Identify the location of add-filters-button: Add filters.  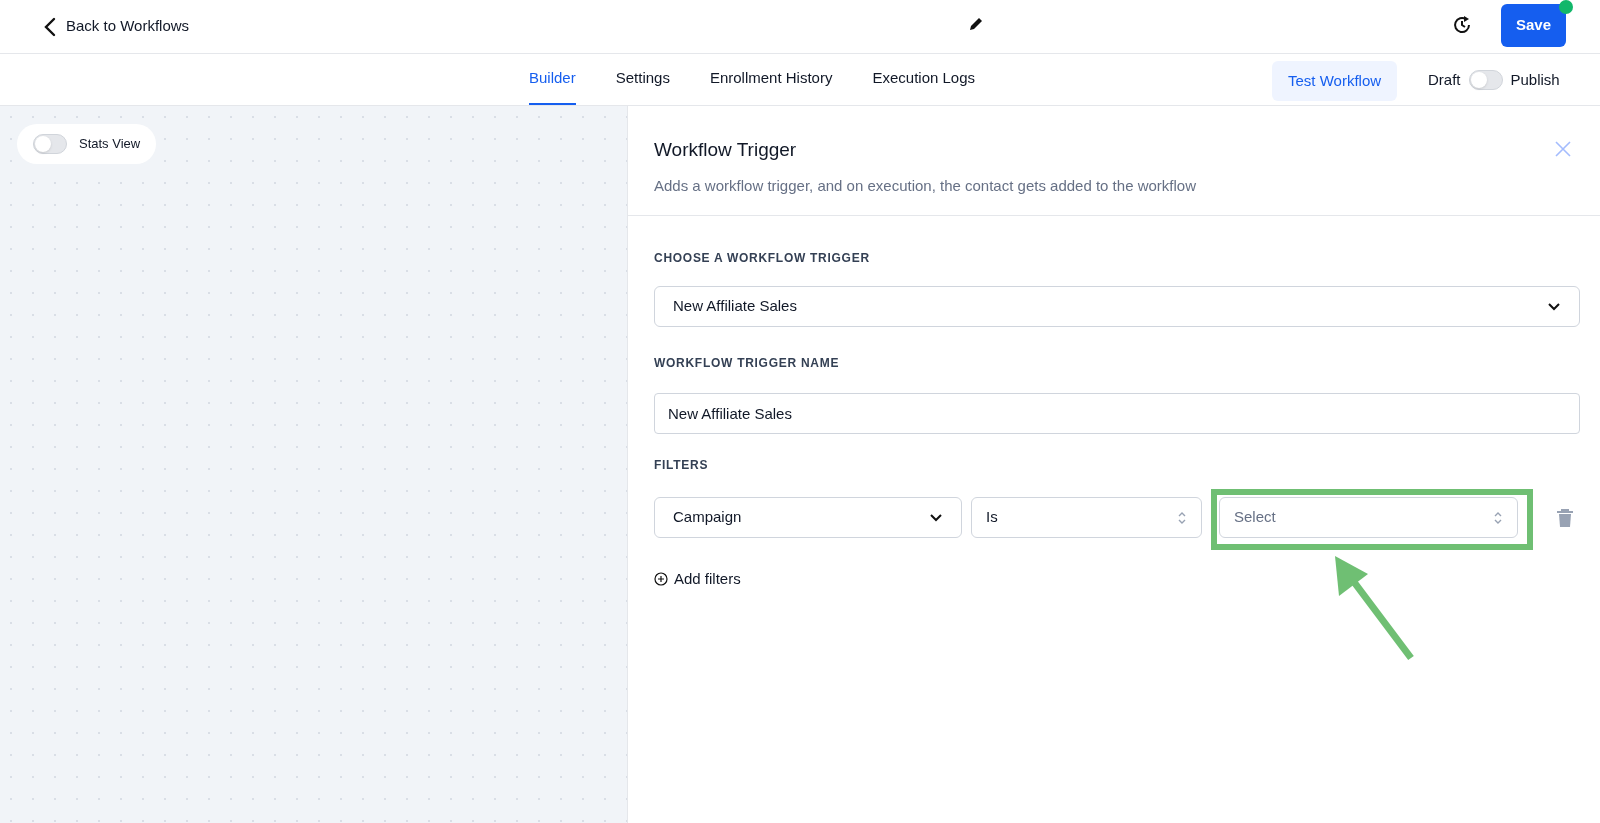
(697, 579).